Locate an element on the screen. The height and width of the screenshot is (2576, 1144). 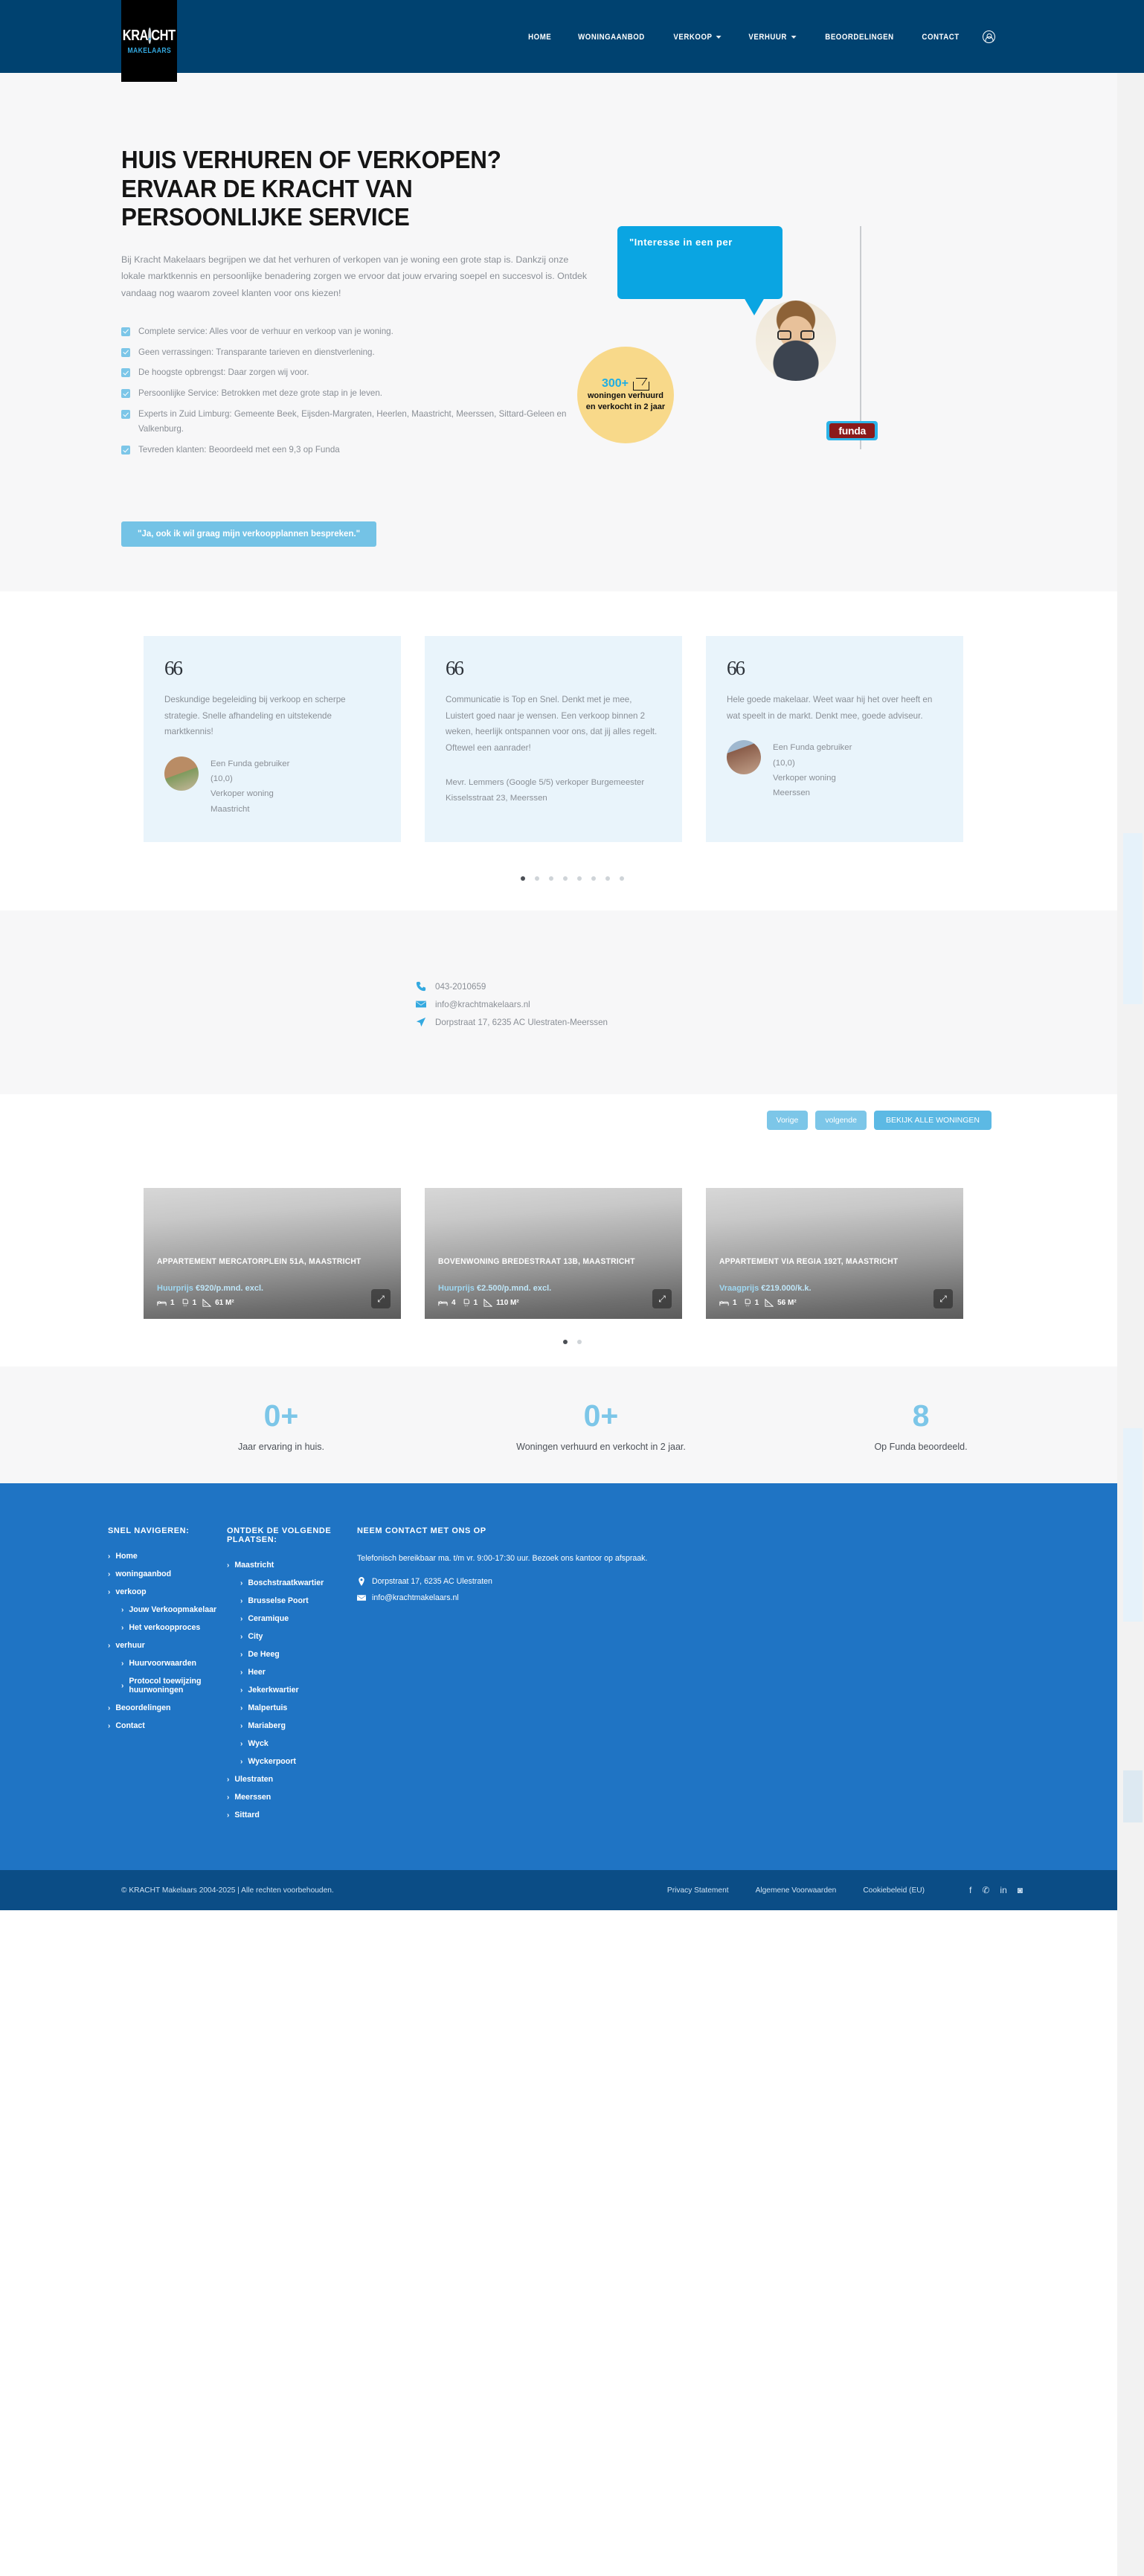
testimonial-rating: (10,0) is located at coordinates (222, 779).